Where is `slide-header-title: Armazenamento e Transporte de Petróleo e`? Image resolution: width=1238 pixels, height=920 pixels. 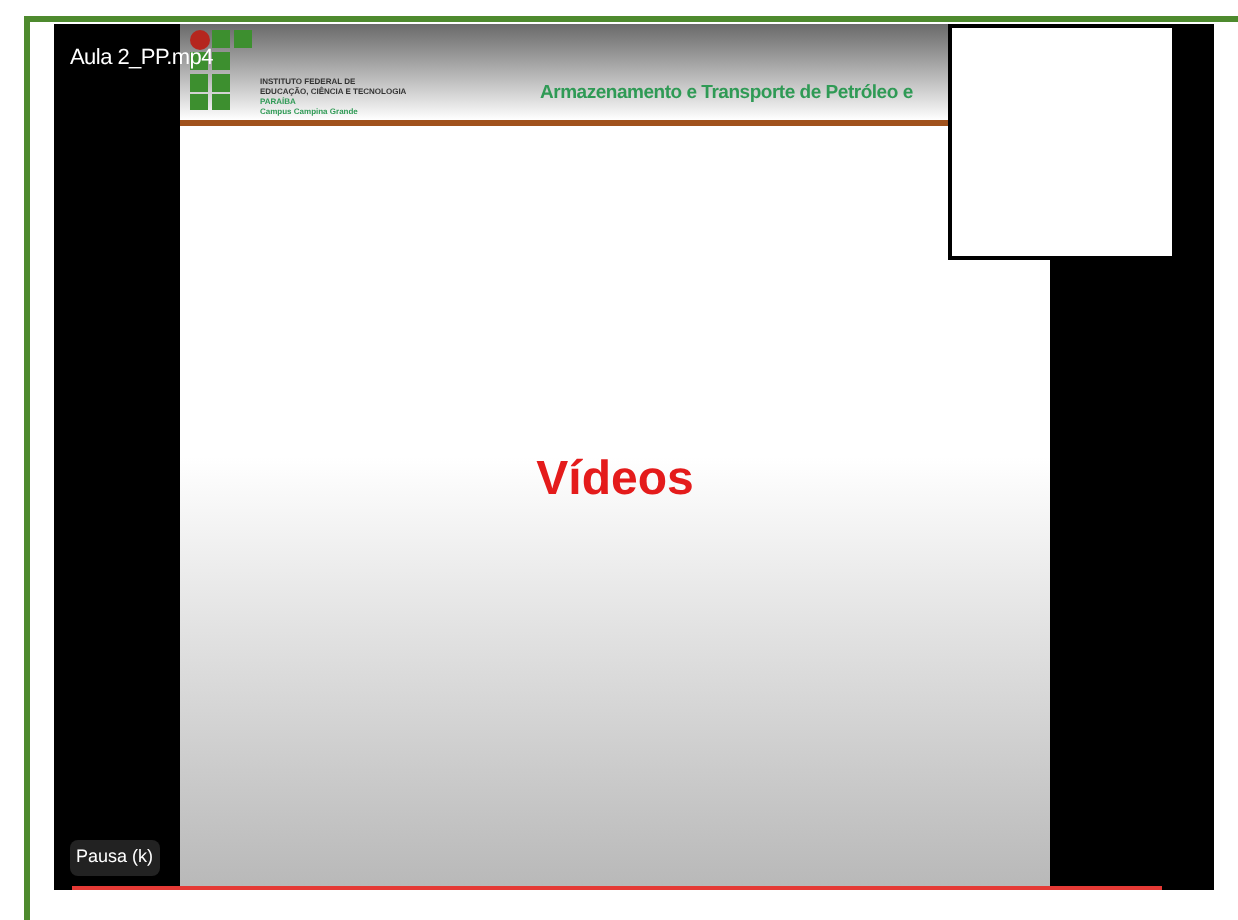 slide-header-title: Armazenamento e Transporte de Petróleo e is located at coordinates (726, 94).